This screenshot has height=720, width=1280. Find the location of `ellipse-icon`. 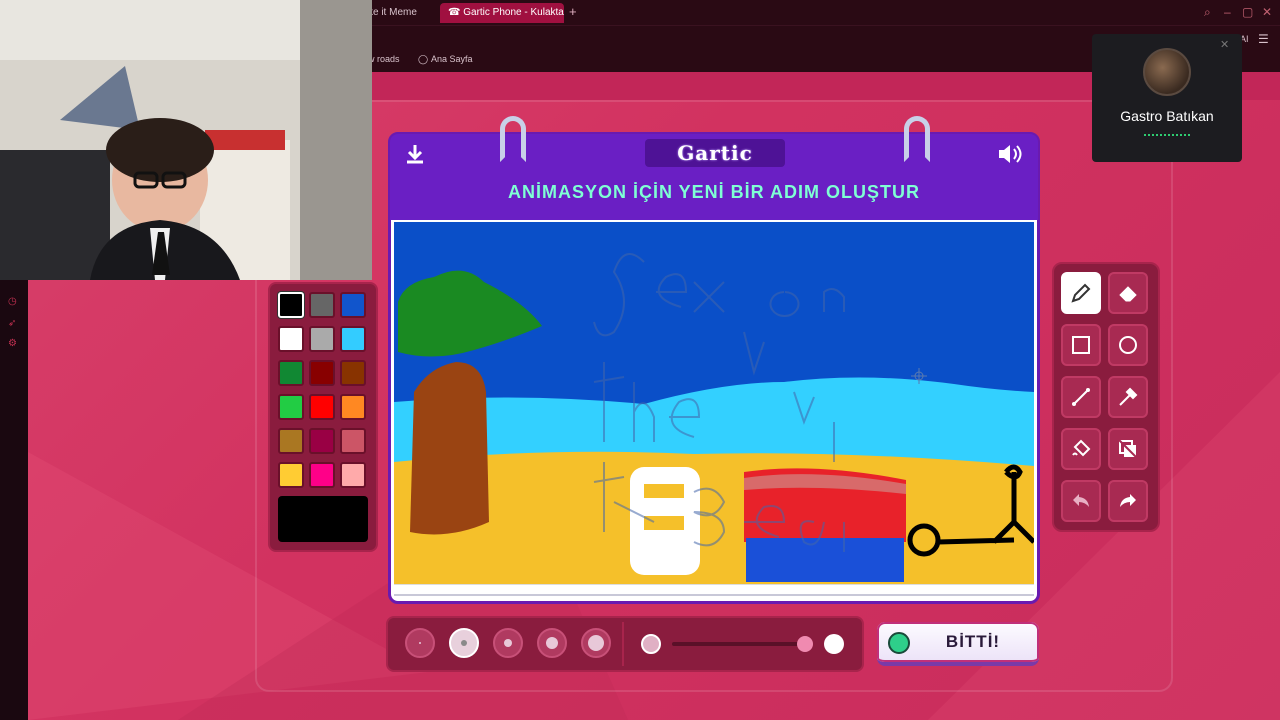

ellipse-icon is located at coordinates (1128, 345).